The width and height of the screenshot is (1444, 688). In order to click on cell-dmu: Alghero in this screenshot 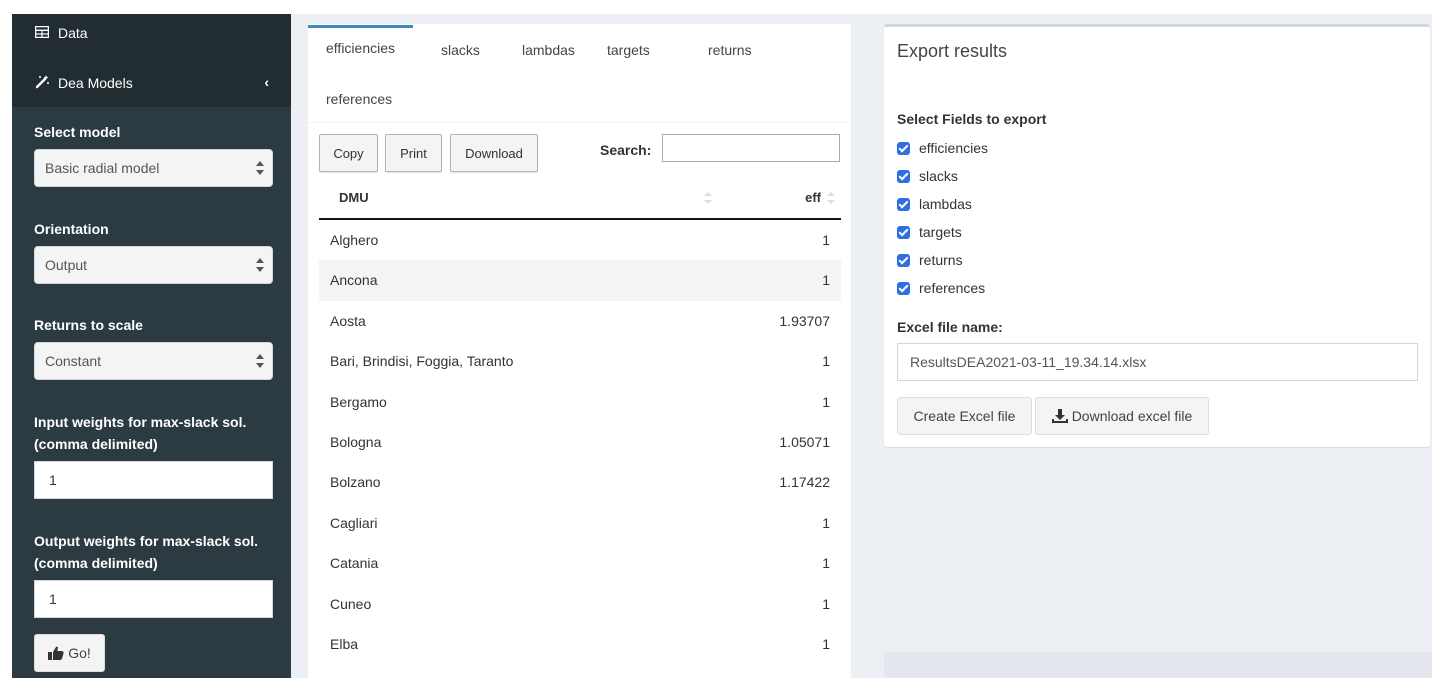, I will do `click(354, 240)`.